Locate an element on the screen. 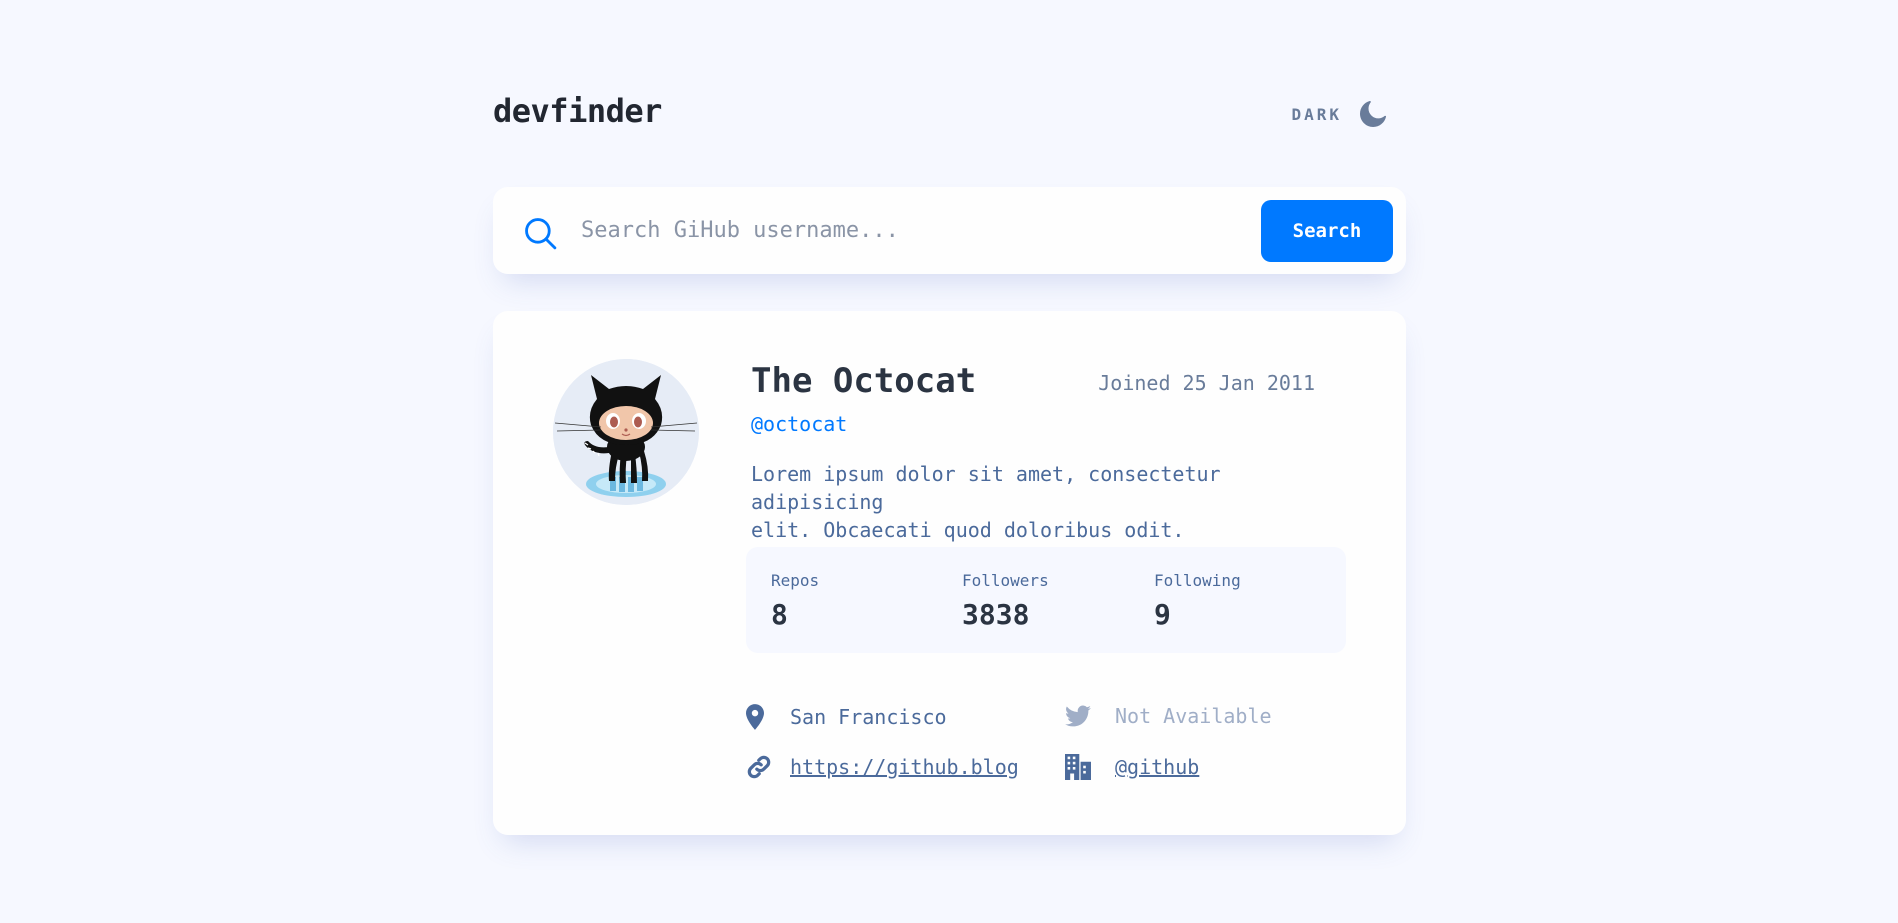  company-link: @github is located at coordinates (1157, 767).